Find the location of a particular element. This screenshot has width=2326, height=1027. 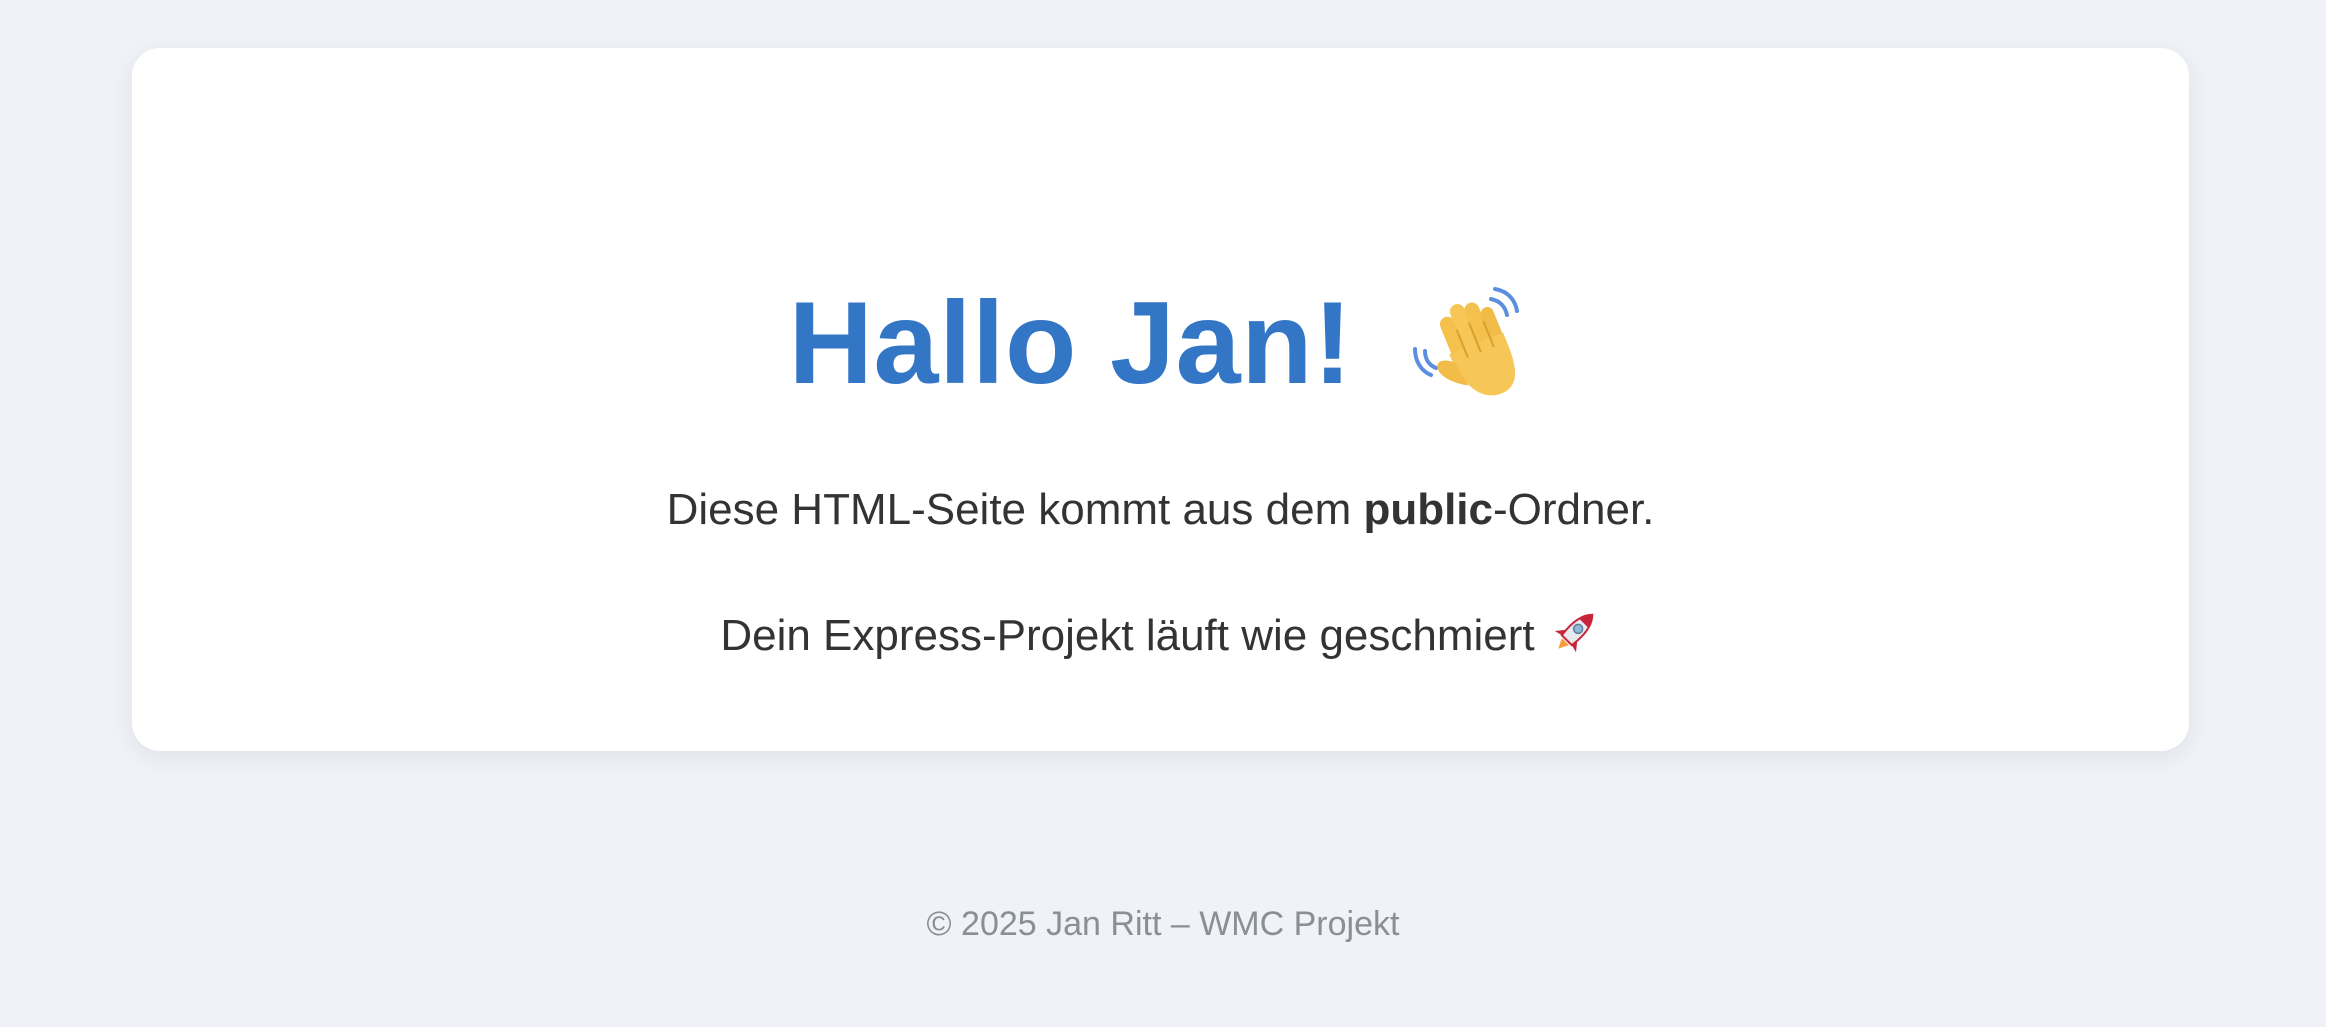

message-text-prefix: Diese HTML-Seite kommt aus dem is located at coordinates (1015, 509).